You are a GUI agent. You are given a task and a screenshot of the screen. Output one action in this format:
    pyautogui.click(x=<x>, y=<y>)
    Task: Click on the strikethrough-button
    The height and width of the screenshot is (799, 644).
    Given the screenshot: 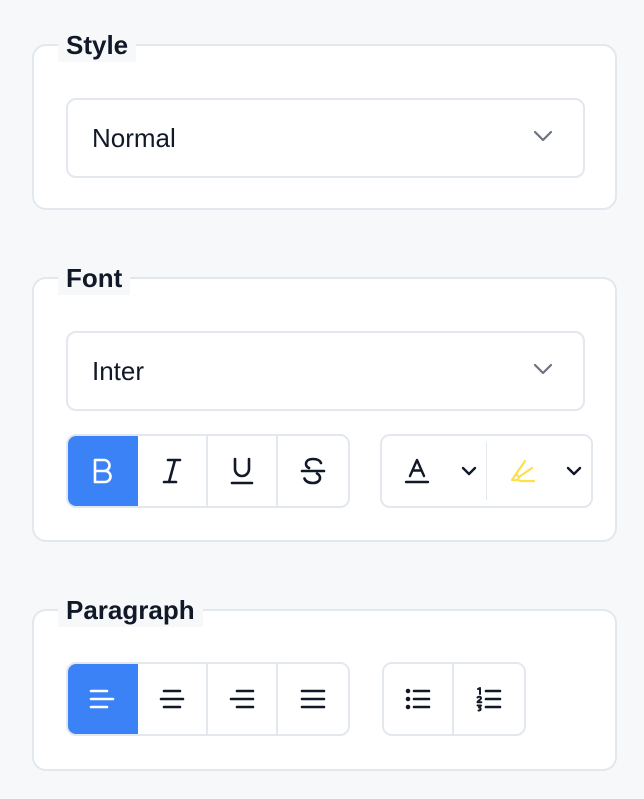 What is the action you would take?
    pyautogui.click(x=313, y=471)
    